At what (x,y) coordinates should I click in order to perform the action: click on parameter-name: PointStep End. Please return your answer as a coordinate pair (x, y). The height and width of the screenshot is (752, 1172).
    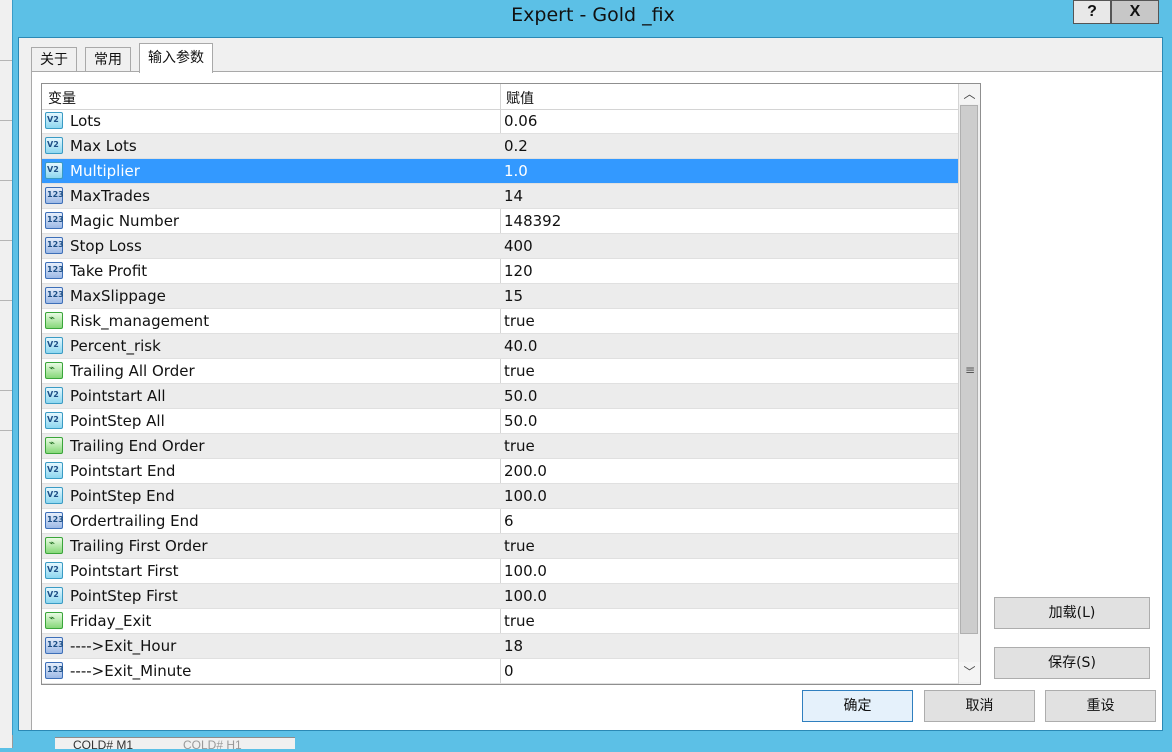
    Looking at the image, I should click on (122, 496).